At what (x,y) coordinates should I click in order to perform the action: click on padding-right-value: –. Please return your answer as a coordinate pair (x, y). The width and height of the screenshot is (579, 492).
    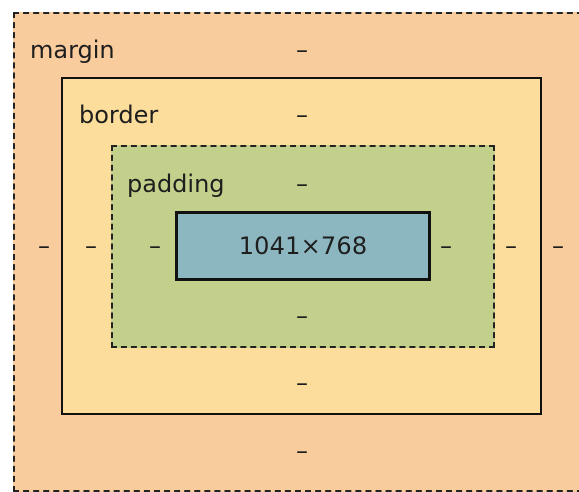
    Looking at the image, I should click on (446, 246).